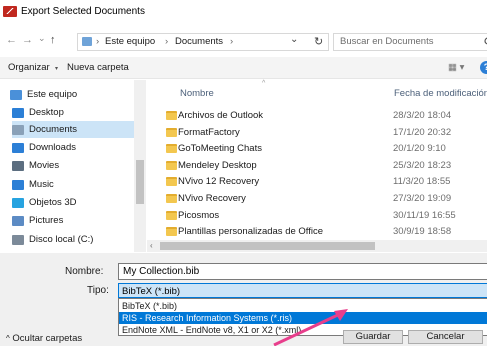  Describe the element at coordinates (76, 220) in the screenshot. I see `sidebar-item-pictures: Pictures` at that location.